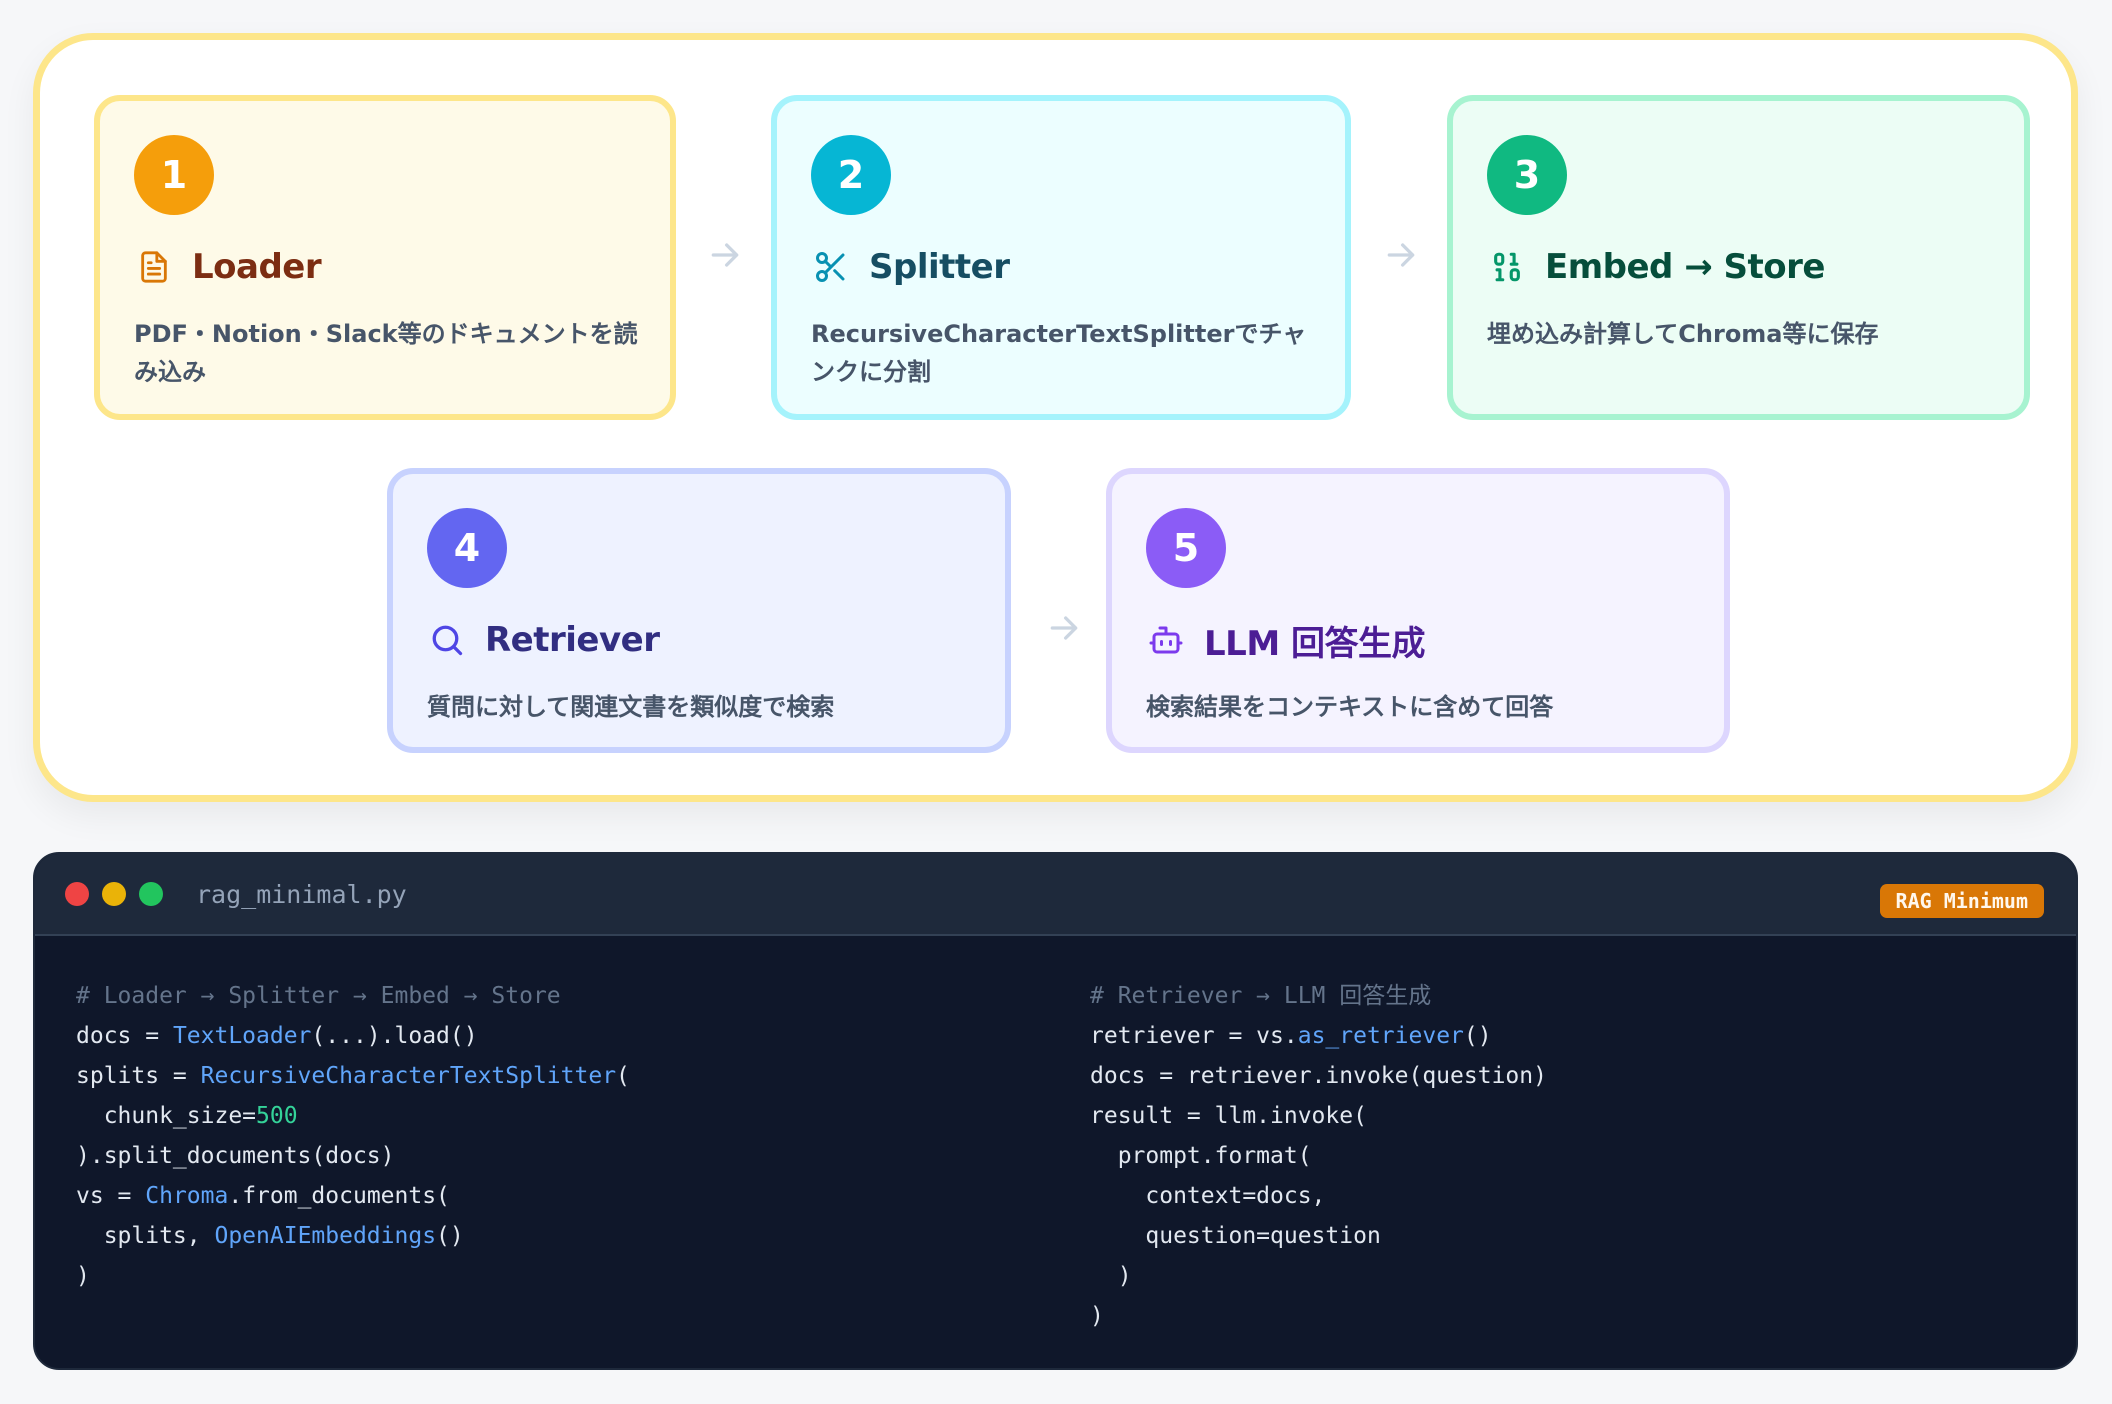 This screenshot has height=1404, width=2112. I want to click on code-line: docs = retriever.invoke(question), so click(1318, 1076).